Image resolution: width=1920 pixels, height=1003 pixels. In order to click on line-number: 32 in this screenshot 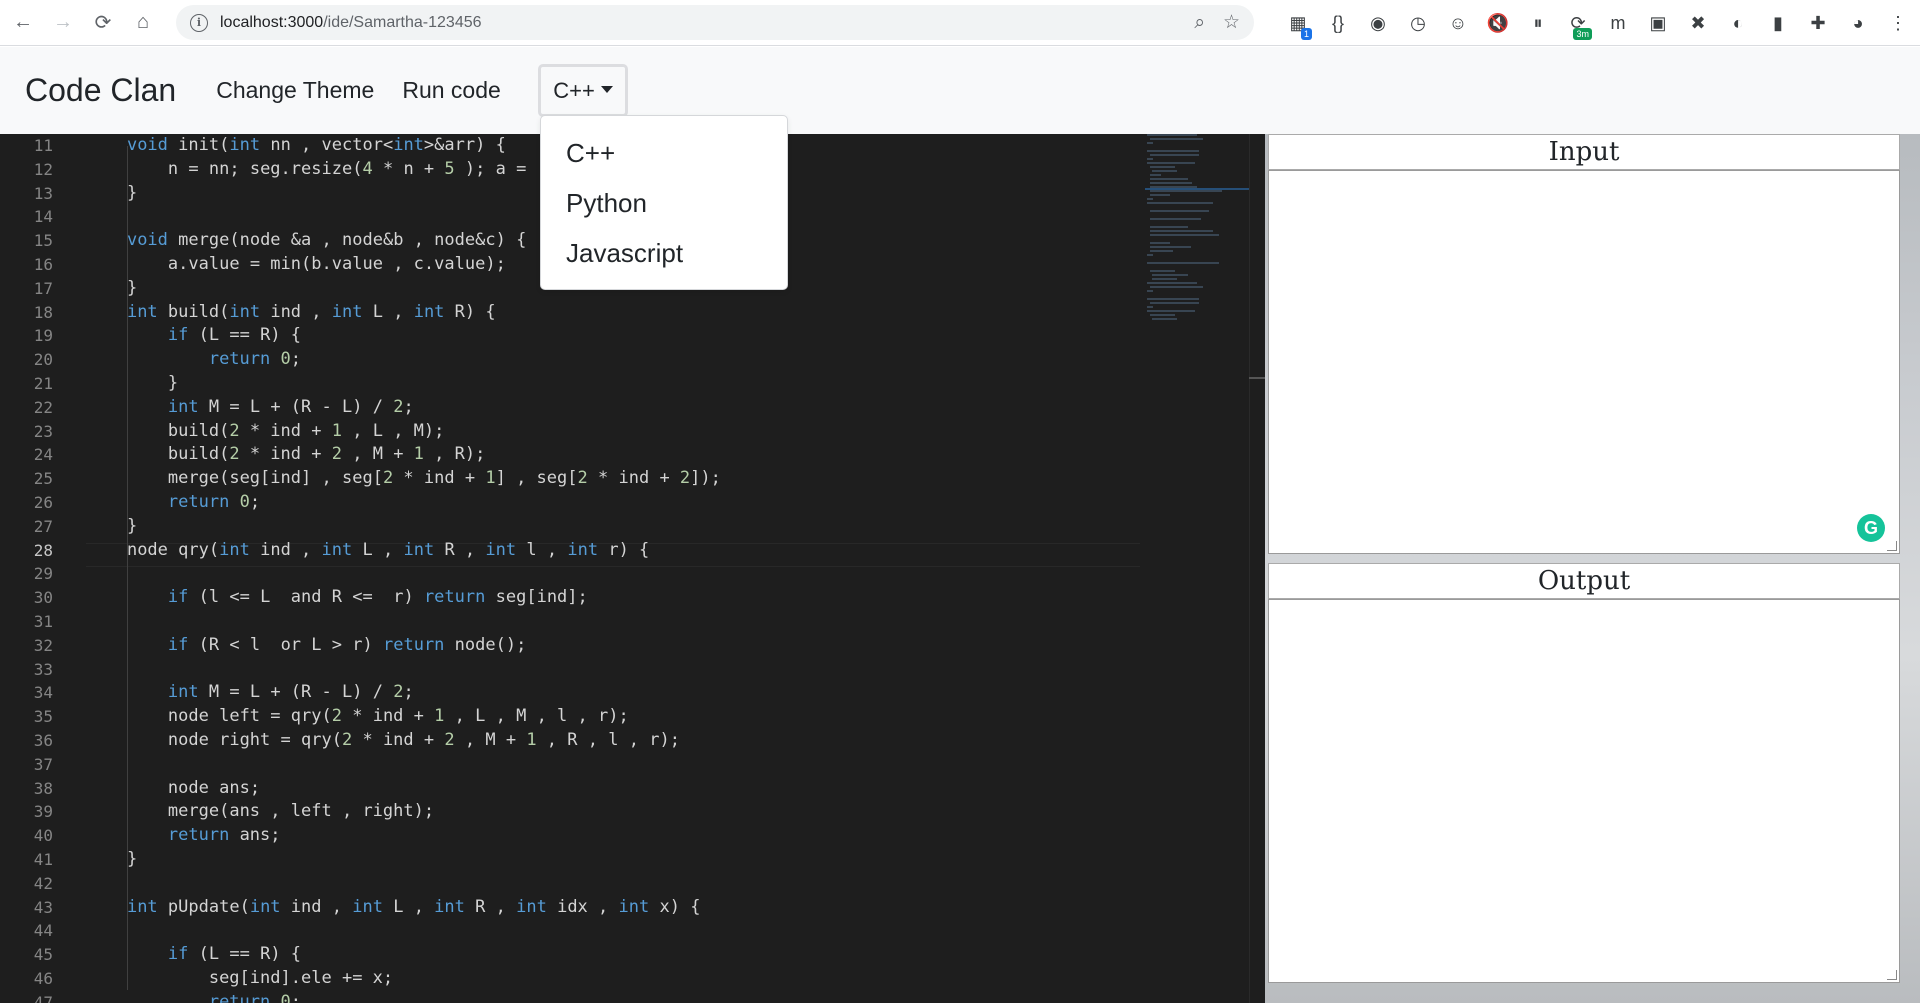, I will do `click(43, 645)`.